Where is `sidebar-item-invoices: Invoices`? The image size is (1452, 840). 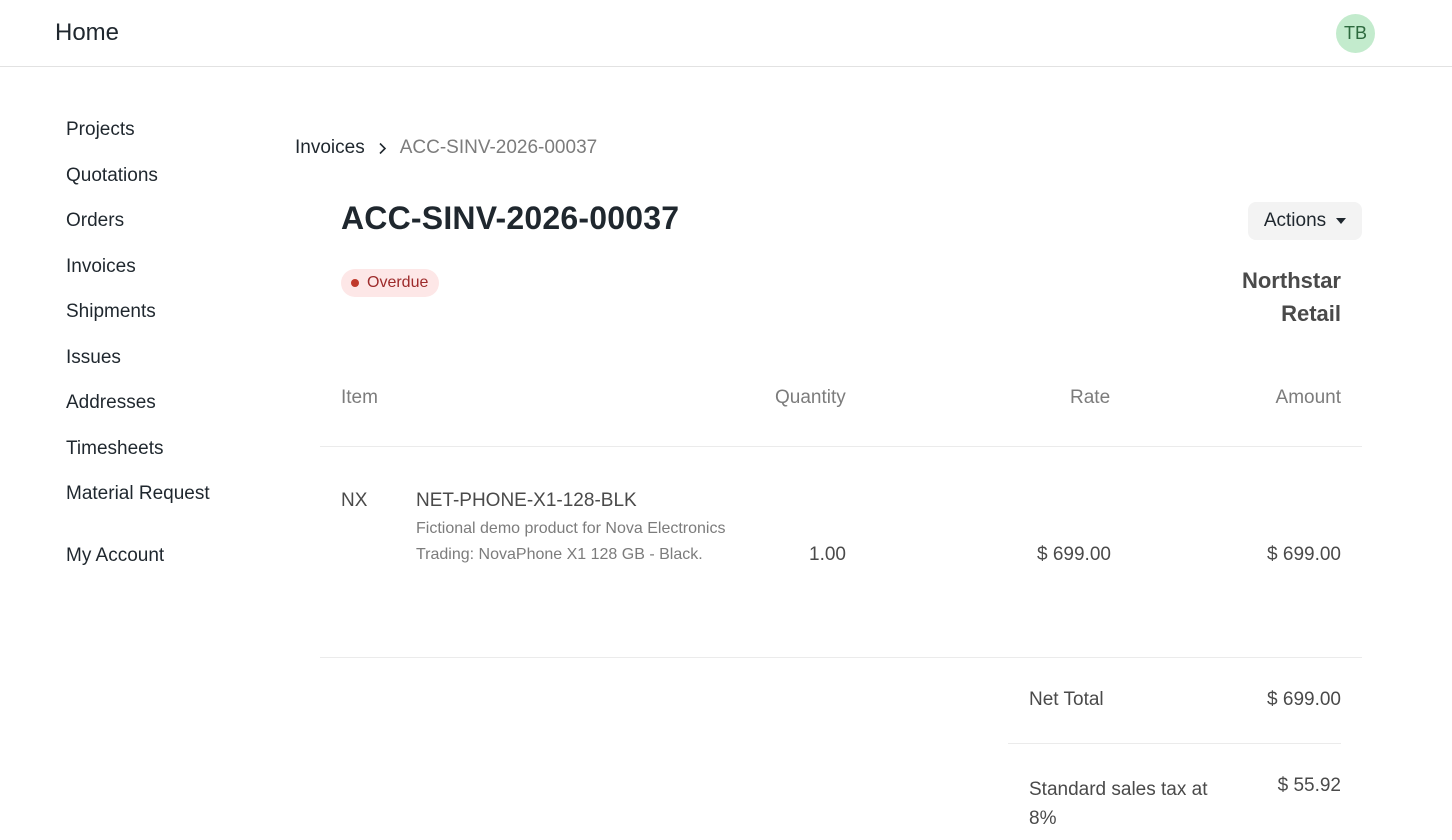
sidebar-item-invoices: Invoices is located at coordinates (101, 267).